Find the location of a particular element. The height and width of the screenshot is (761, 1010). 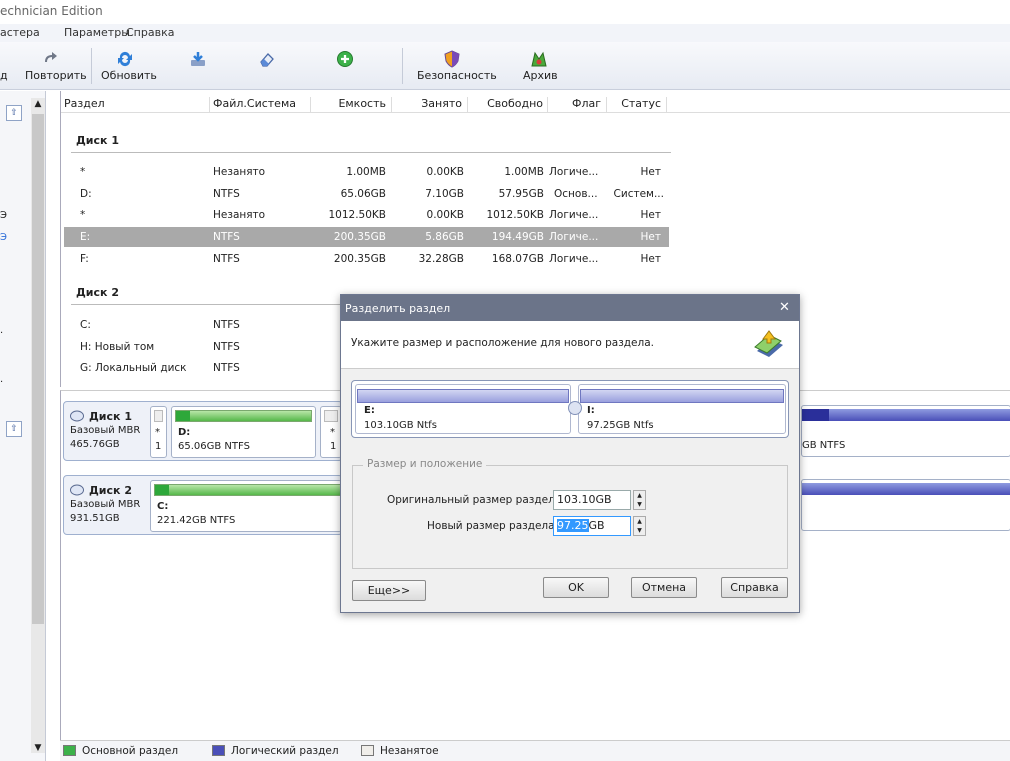

disk-1-size: 465.76GB is located at coordinates (95, 444).